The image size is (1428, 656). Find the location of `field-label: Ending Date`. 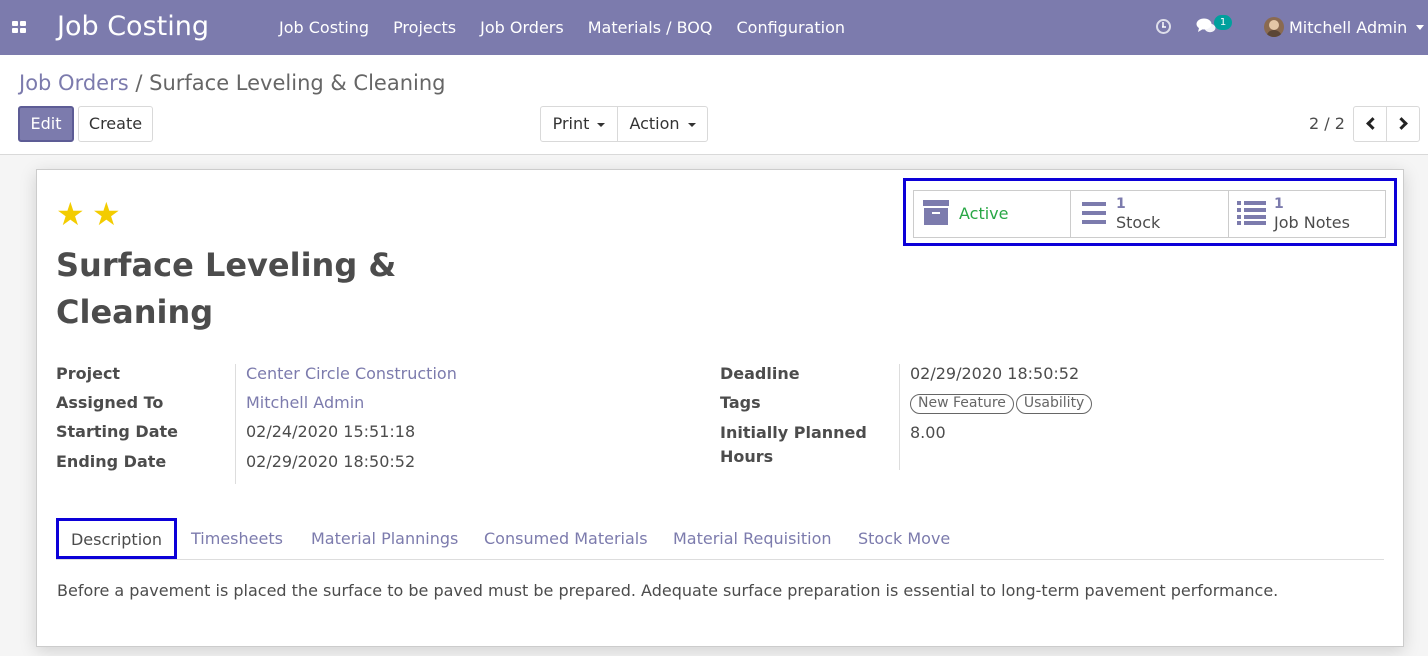

field-label: Ending Date is located at coordinates (111, 461).